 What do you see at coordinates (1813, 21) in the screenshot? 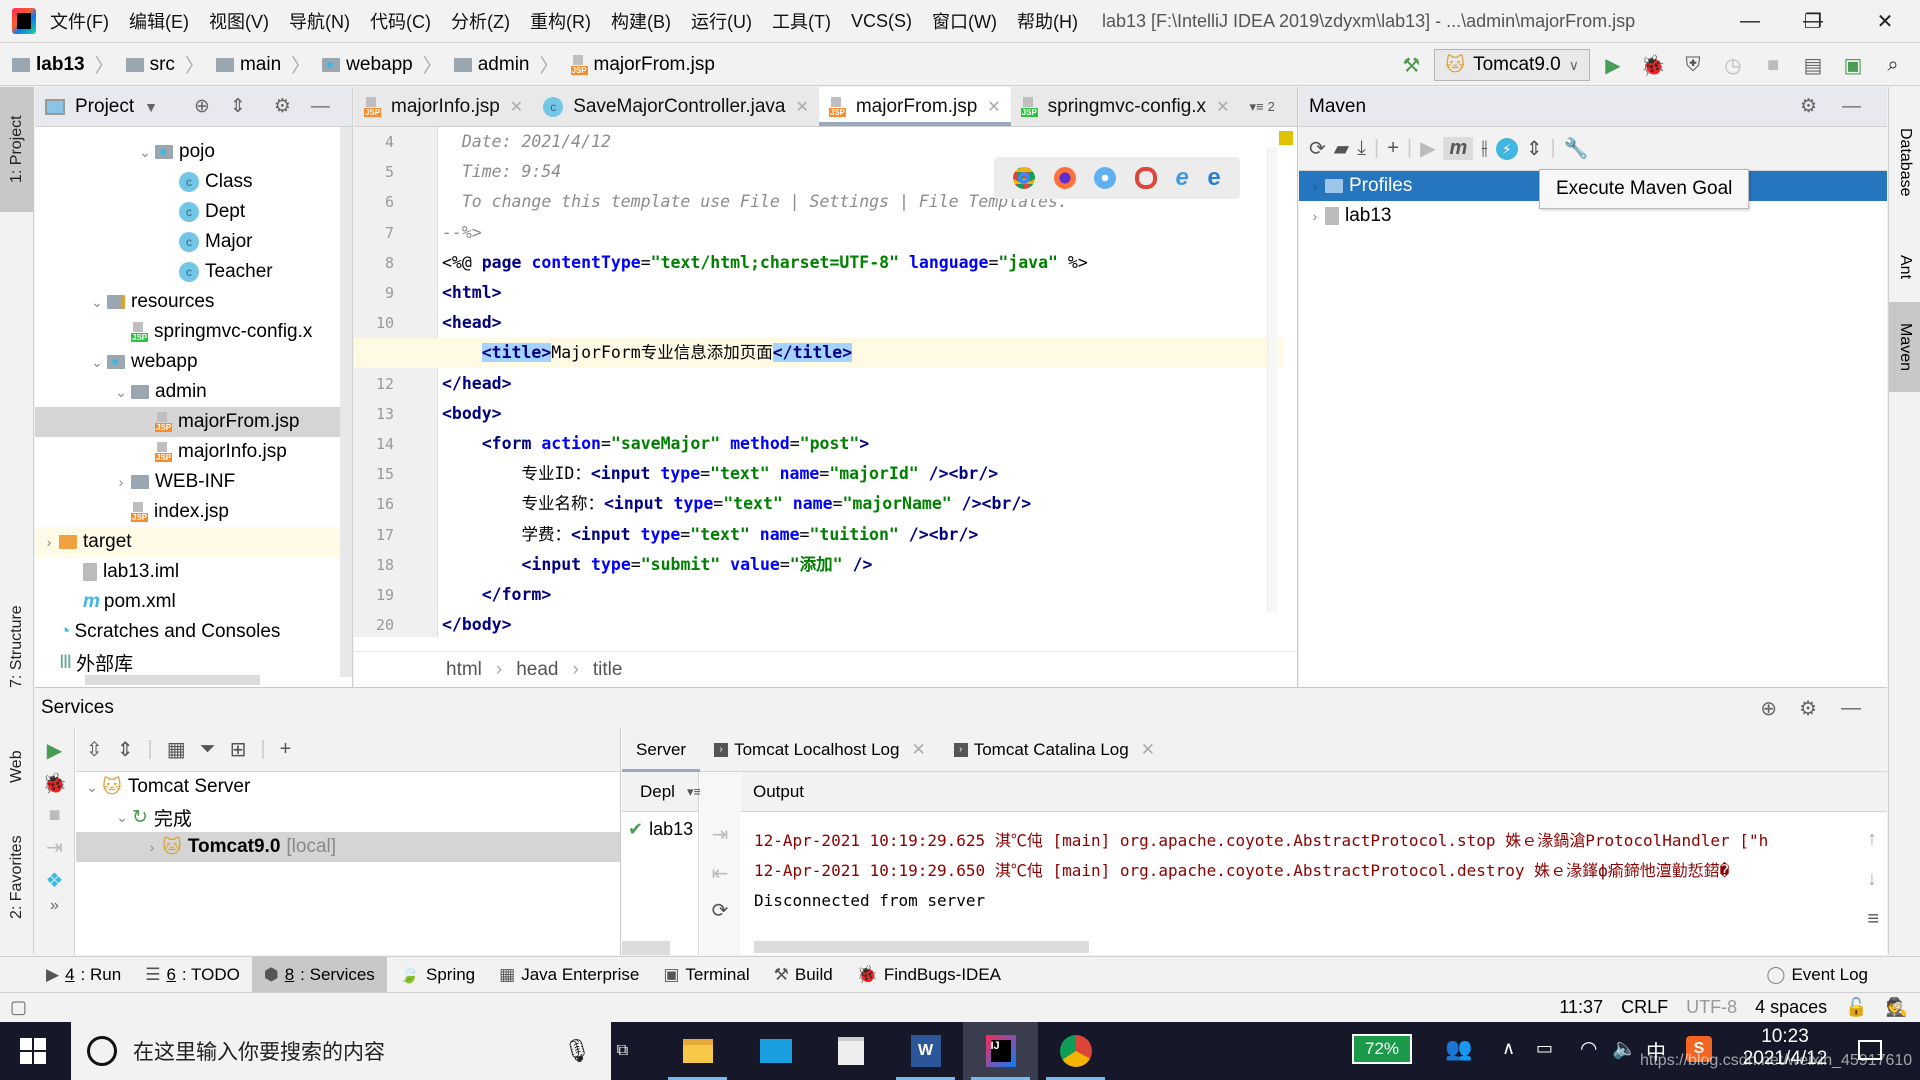
I see `restore-button: ❐` at bounding box center [1813, 21].